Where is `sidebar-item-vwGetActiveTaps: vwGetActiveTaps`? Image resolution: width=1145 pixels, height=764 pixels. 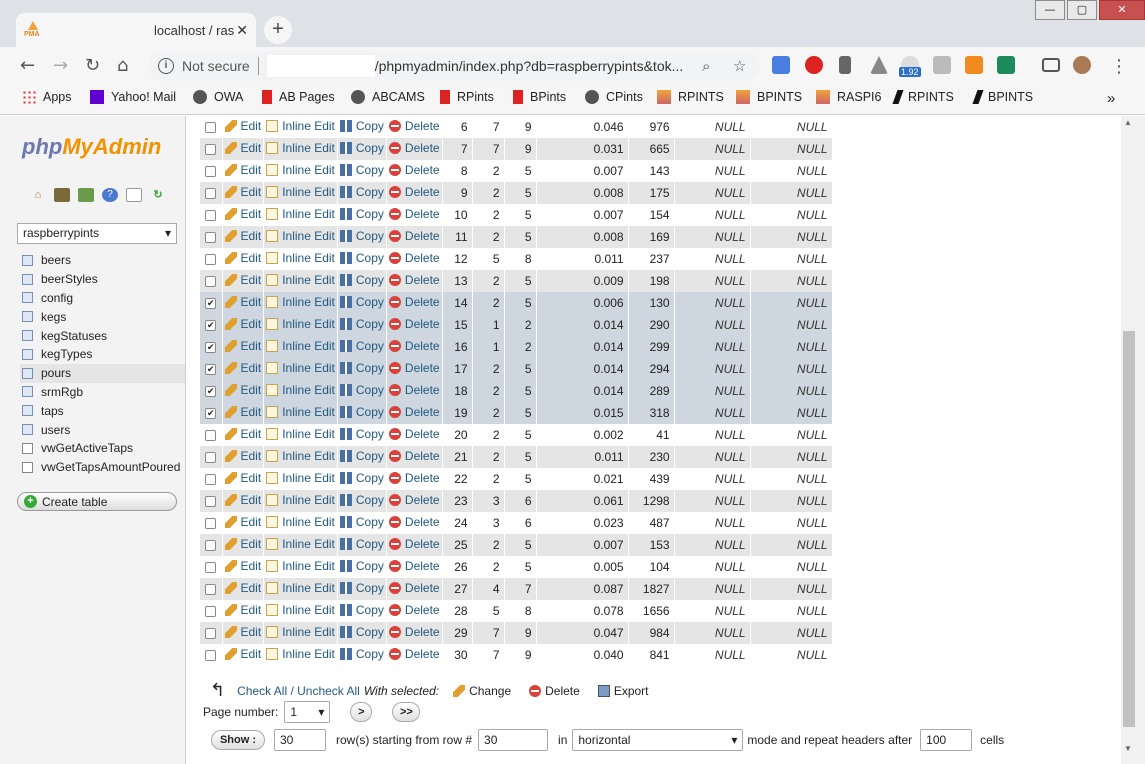 sidebar-item-vwGetActiveTaps: vwGetActiveTaps is located at coordinates (102, 448).